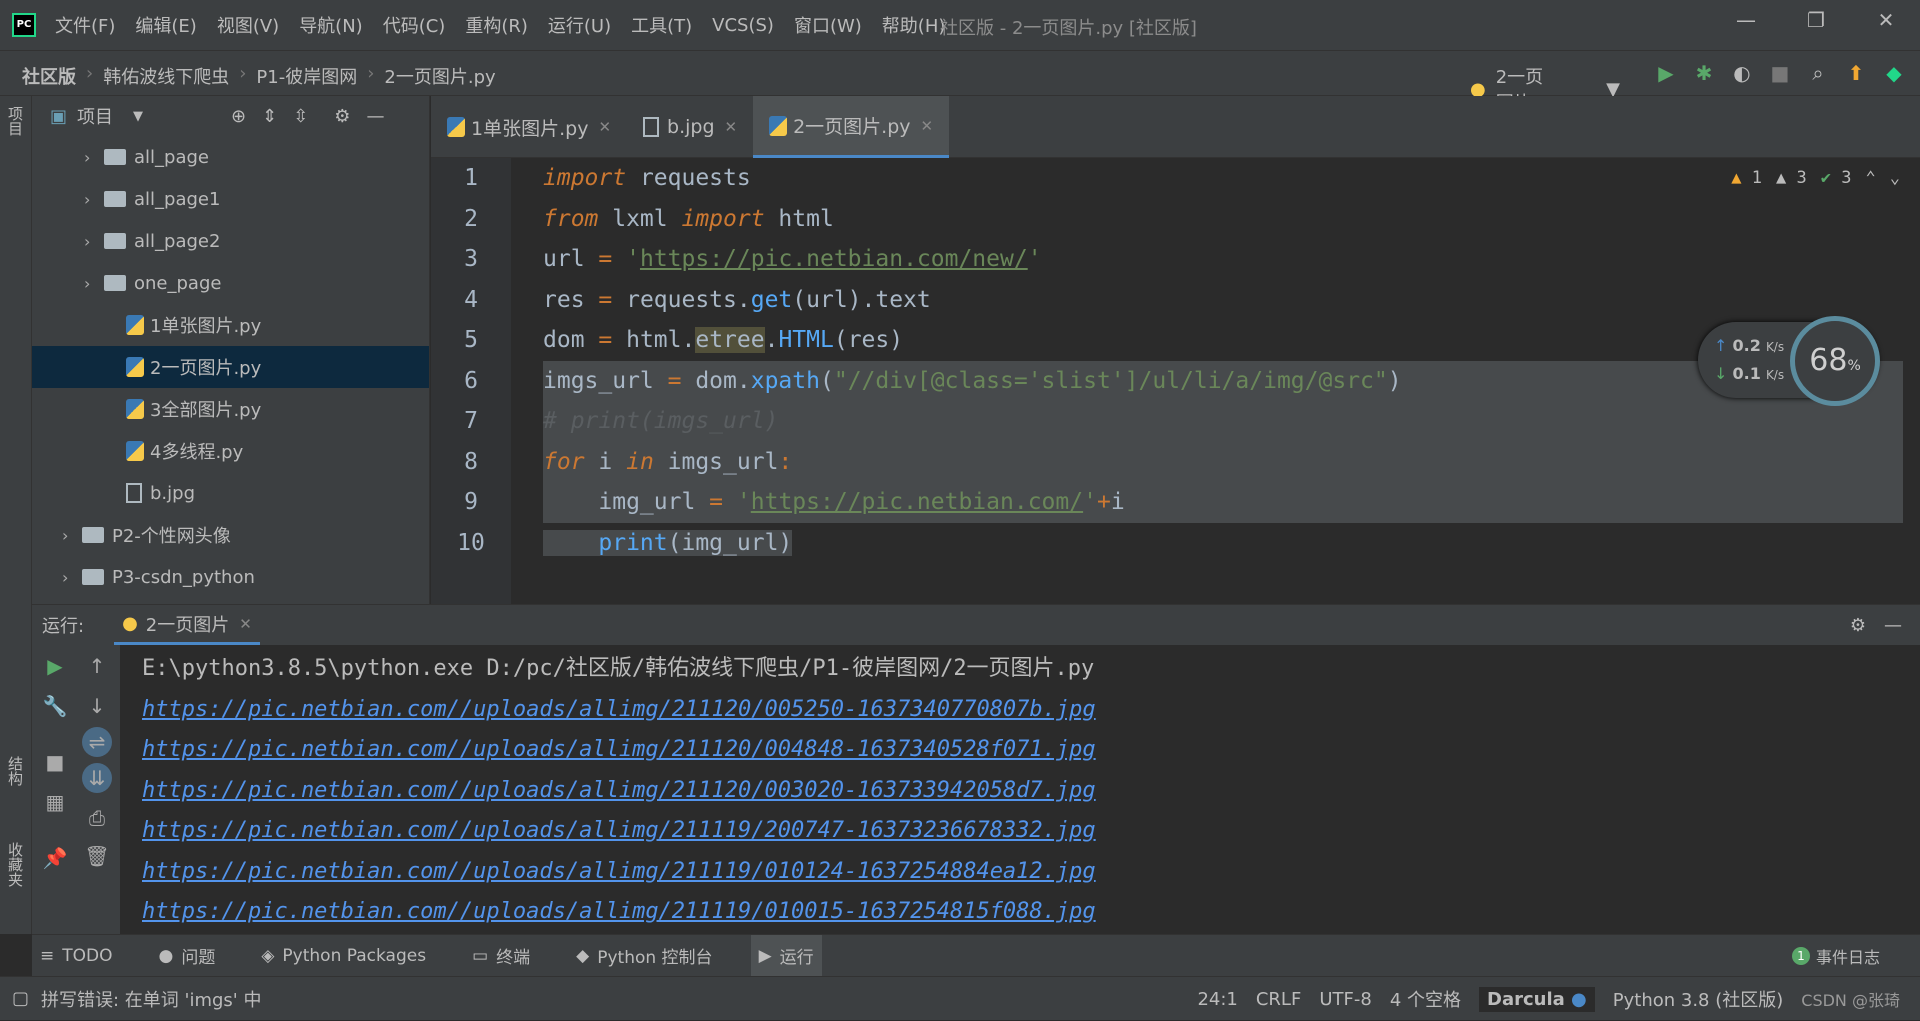  What do you see at coordinates (151, 999) in the screenshot?
I see `status-message: 拼写错误: 在单词 'imgs' 中` at bounding box center [151, 999].